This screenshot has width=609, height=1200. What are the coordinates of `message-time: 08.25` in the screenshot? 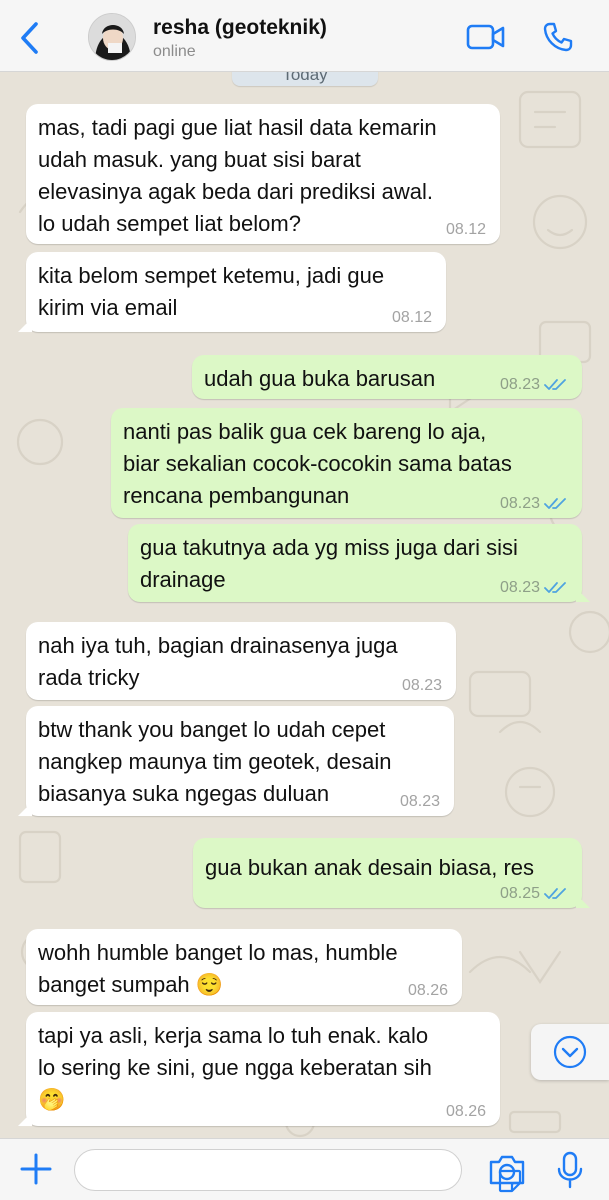 It's located at (519, 893).